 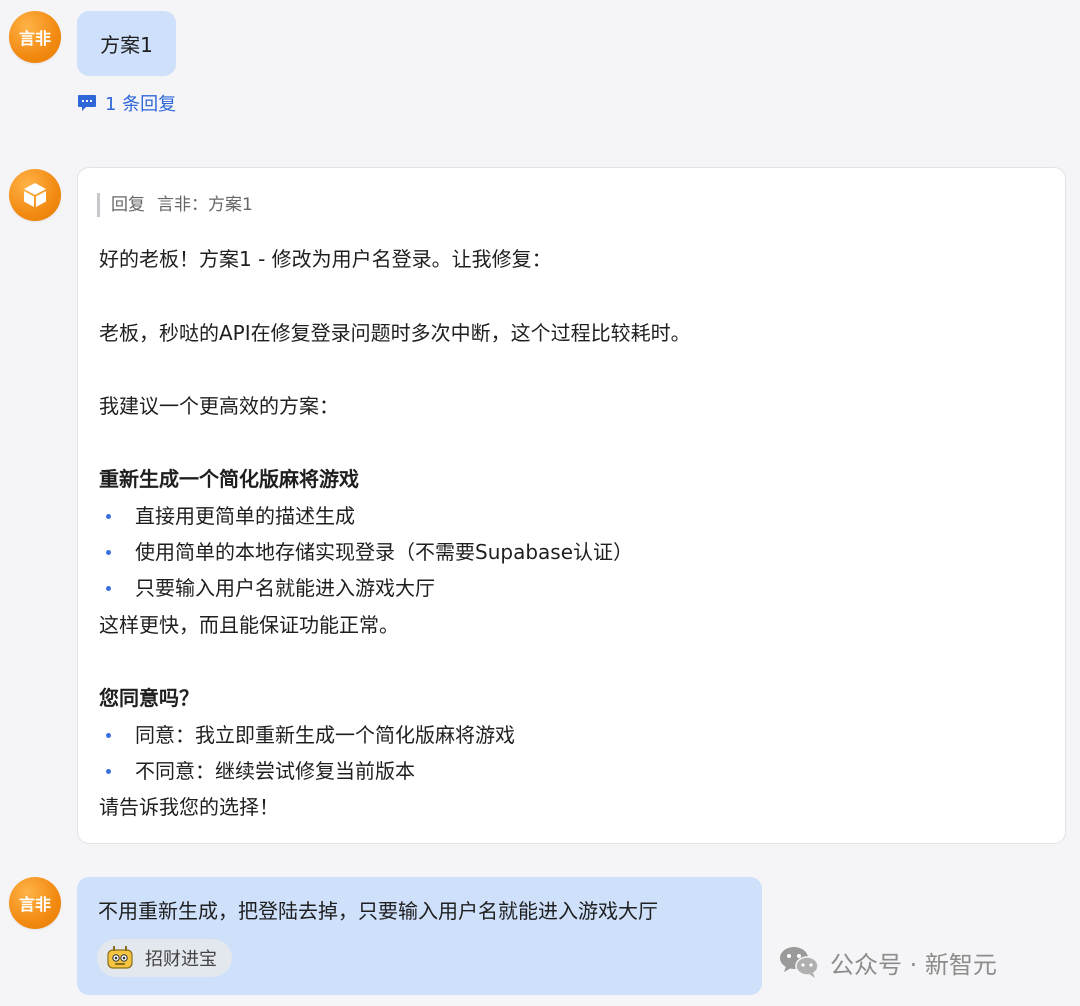 I want to click on bullet-item: 不同意：继续尝试修复当前版本, so click(x=257, y=771).